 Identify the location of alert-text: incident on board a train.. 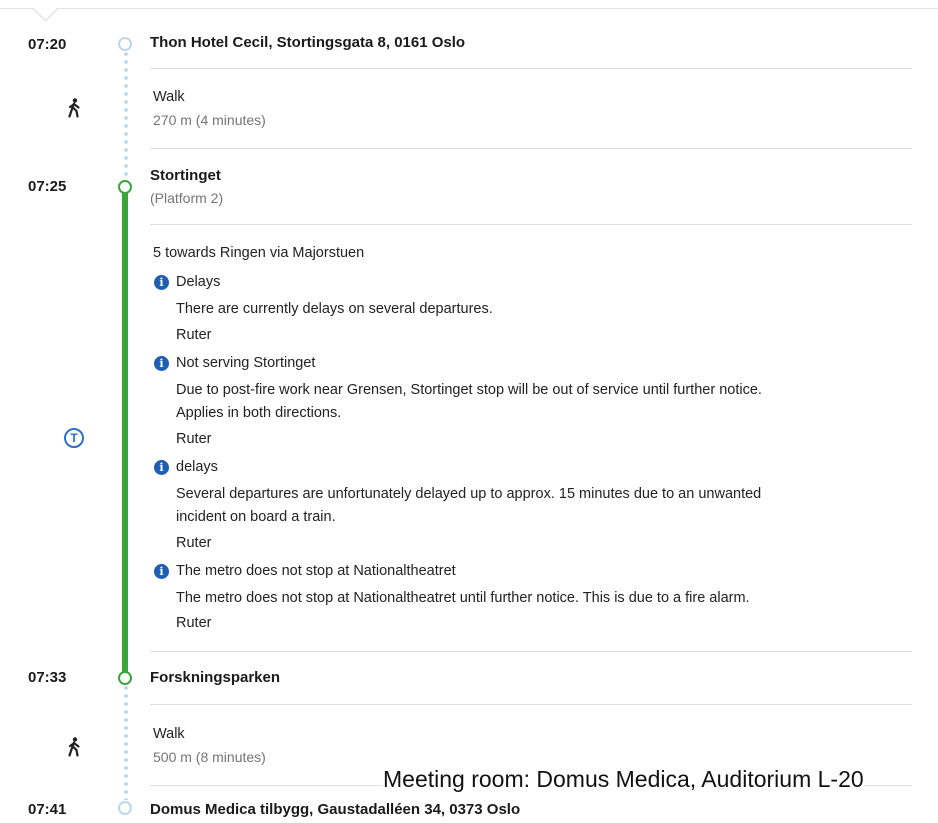
(256, 517).